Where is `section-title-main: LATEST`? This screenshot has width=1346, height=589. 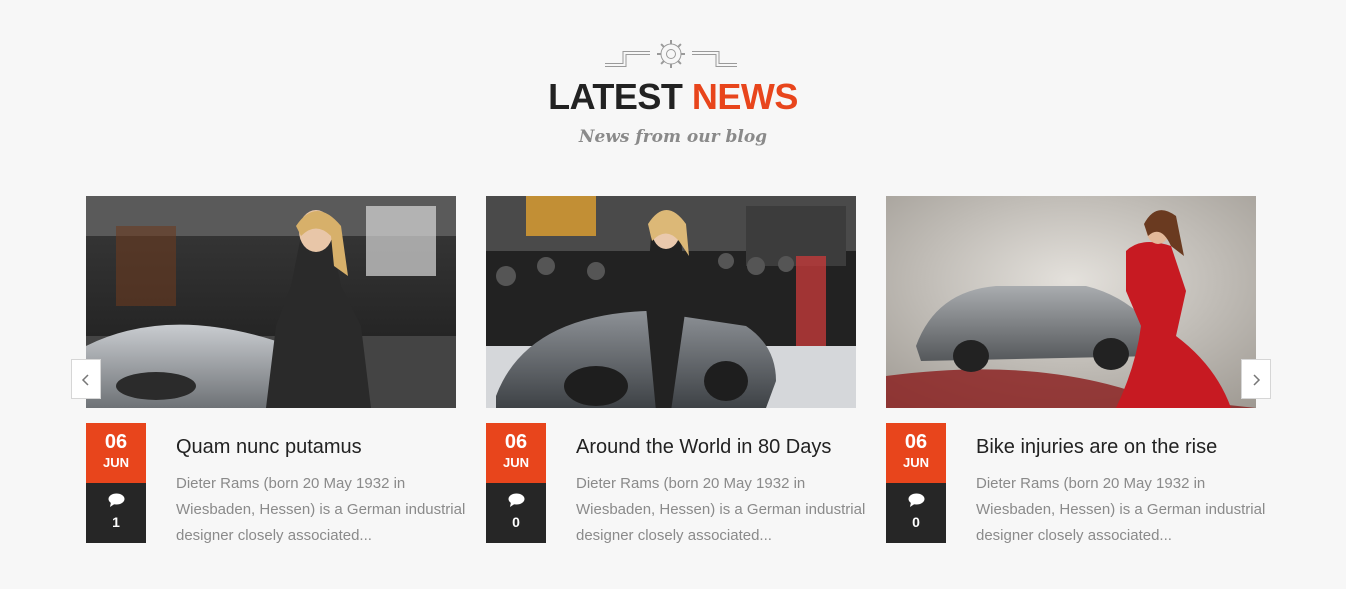
section-title-main: LATEST is located at coordinates (615, 96).